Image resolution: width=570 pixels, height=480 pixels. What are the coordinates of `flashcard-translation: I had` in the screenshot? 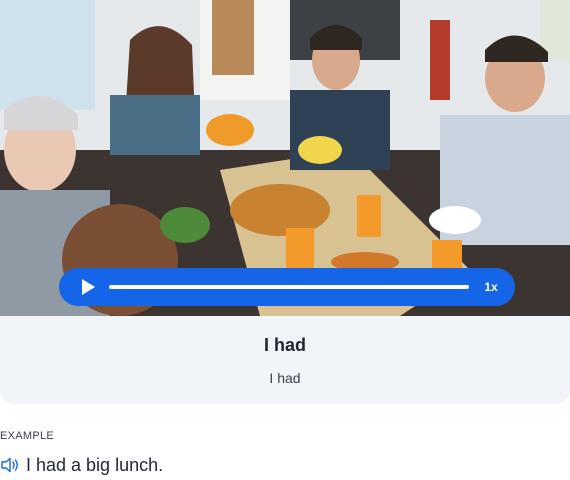 It's located at (285, 378).